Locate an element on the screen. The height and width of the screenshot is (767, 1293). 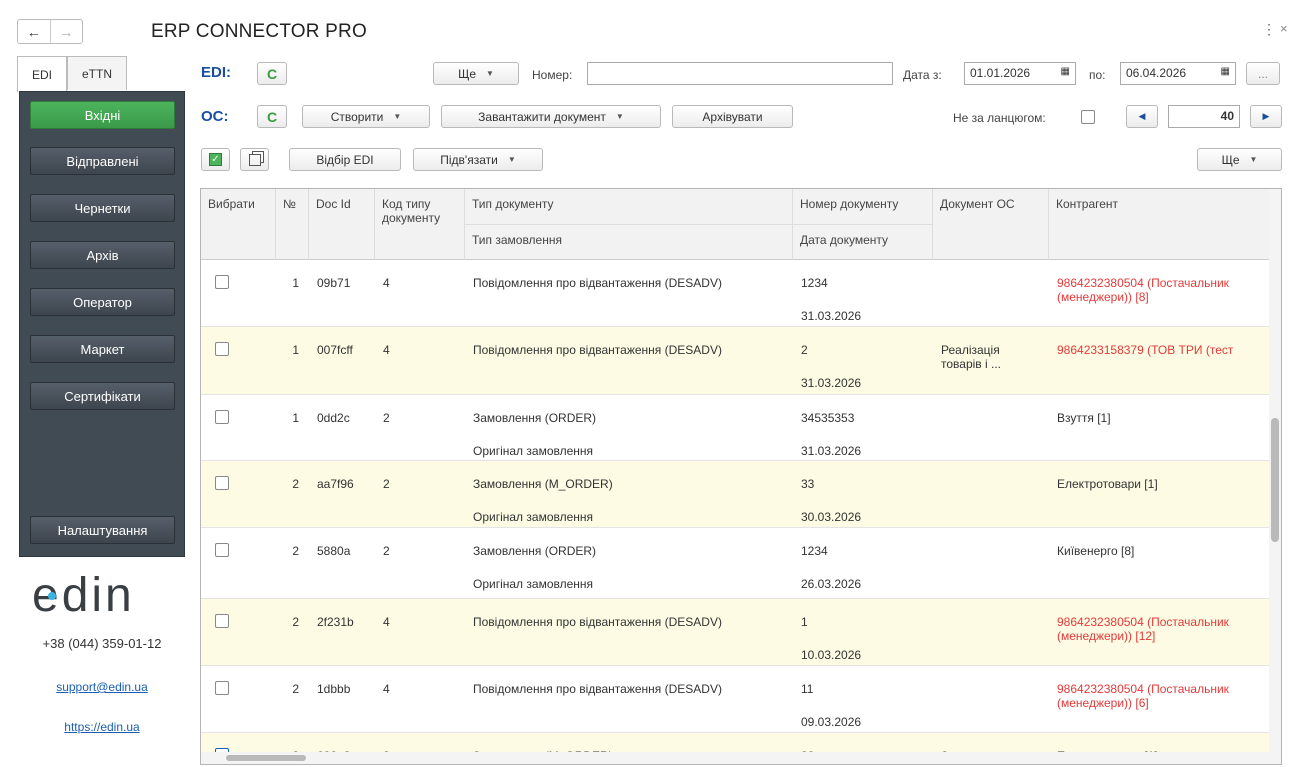
settings-button: Налаштування is located at coordinates (102, 530).